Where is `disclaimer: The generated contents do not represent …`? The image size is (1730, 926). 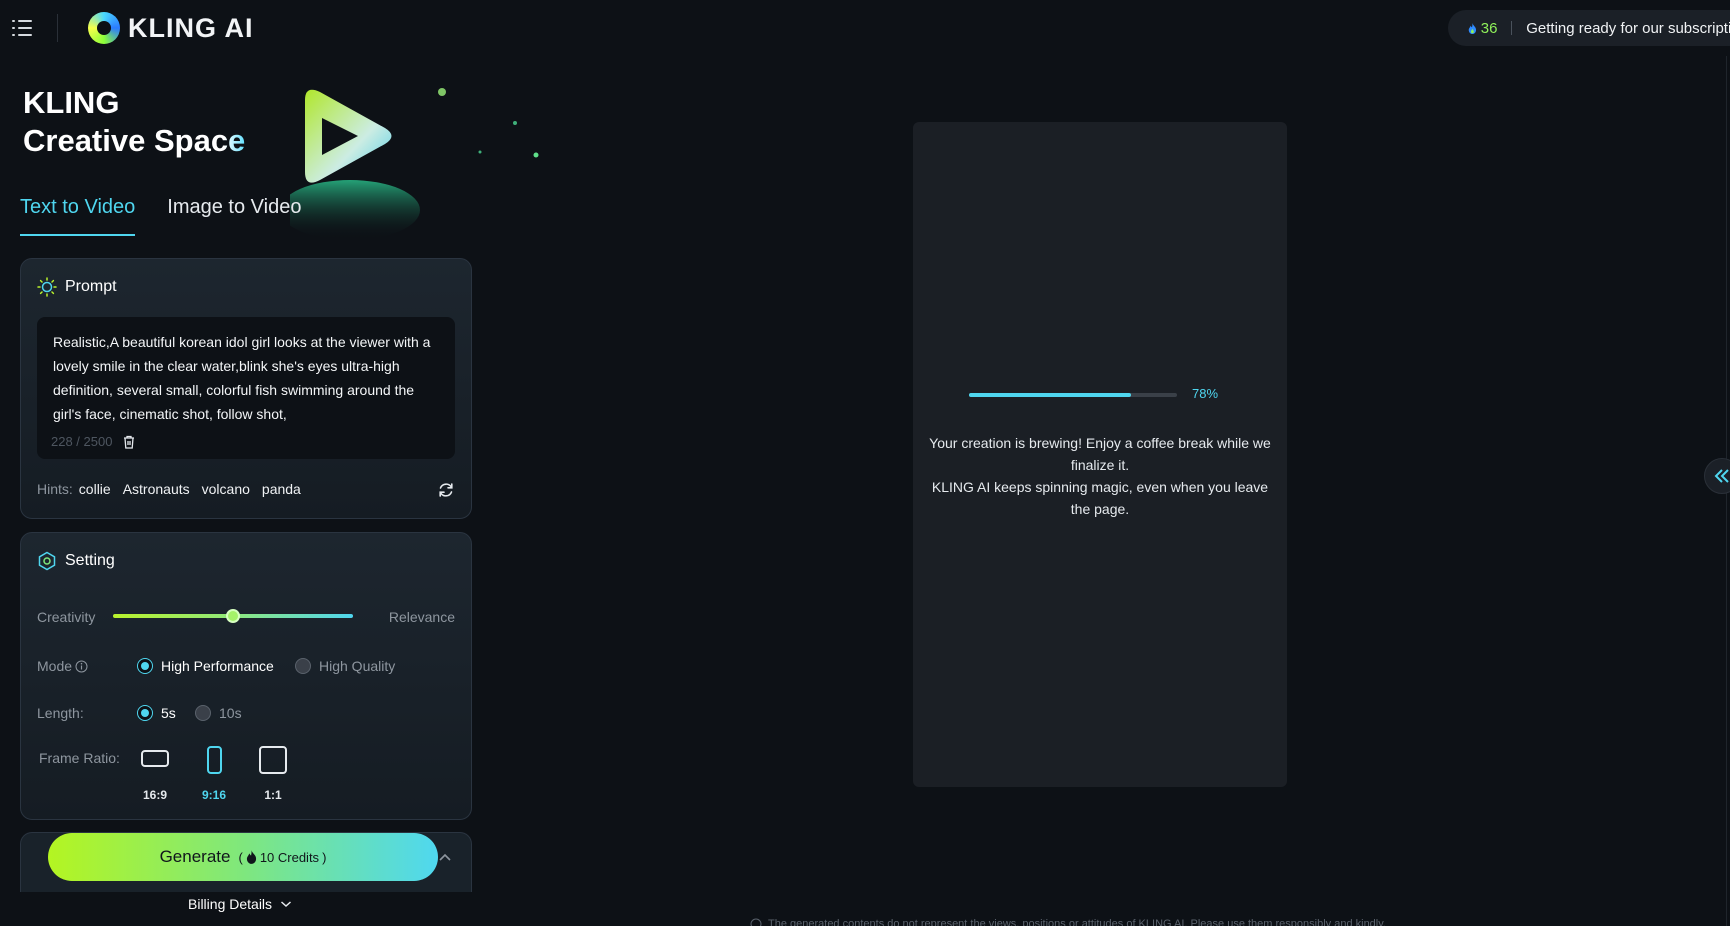 disclaimer: The generated contents do not represent … is located at coordinates (1068, 922).